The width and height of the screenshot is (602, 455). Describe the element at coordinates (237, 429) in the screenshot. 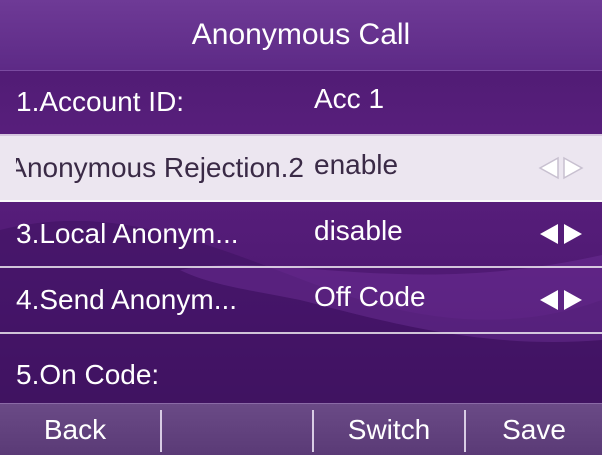

I see `empty-softkey` at that location.